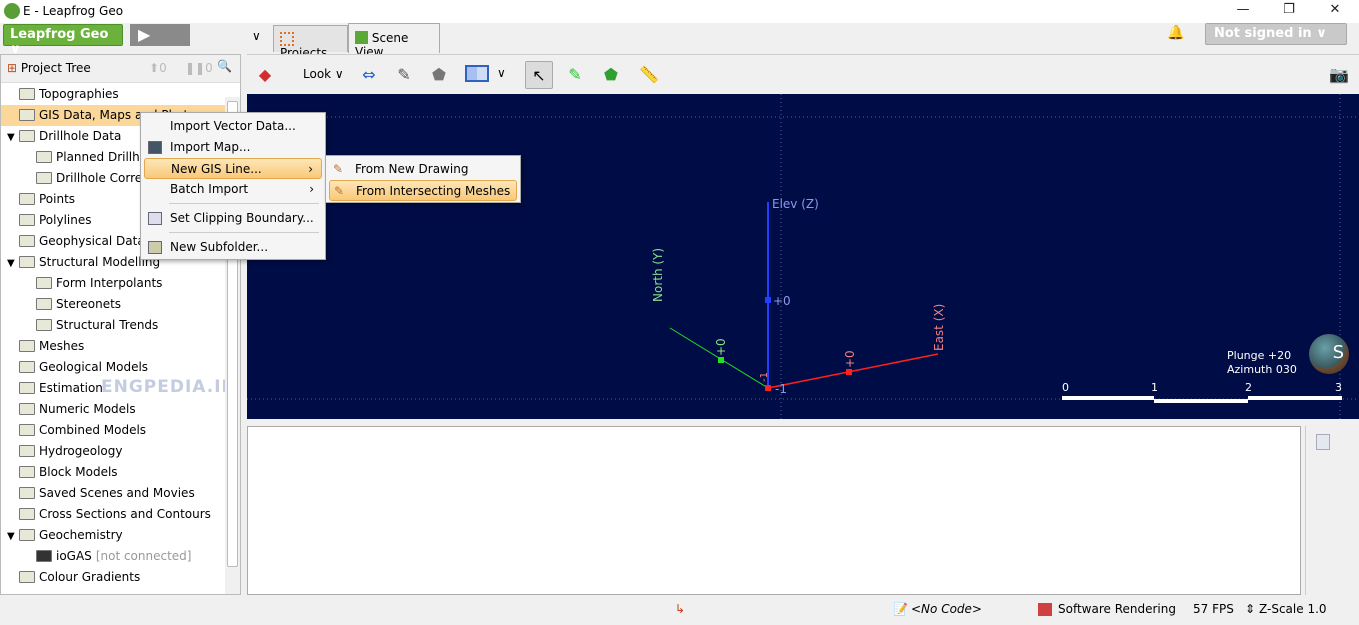 Image resolution: width=1359 pixels, height=625 pixels. I want to click on ruler-icon: 📏, so click(649, 75).